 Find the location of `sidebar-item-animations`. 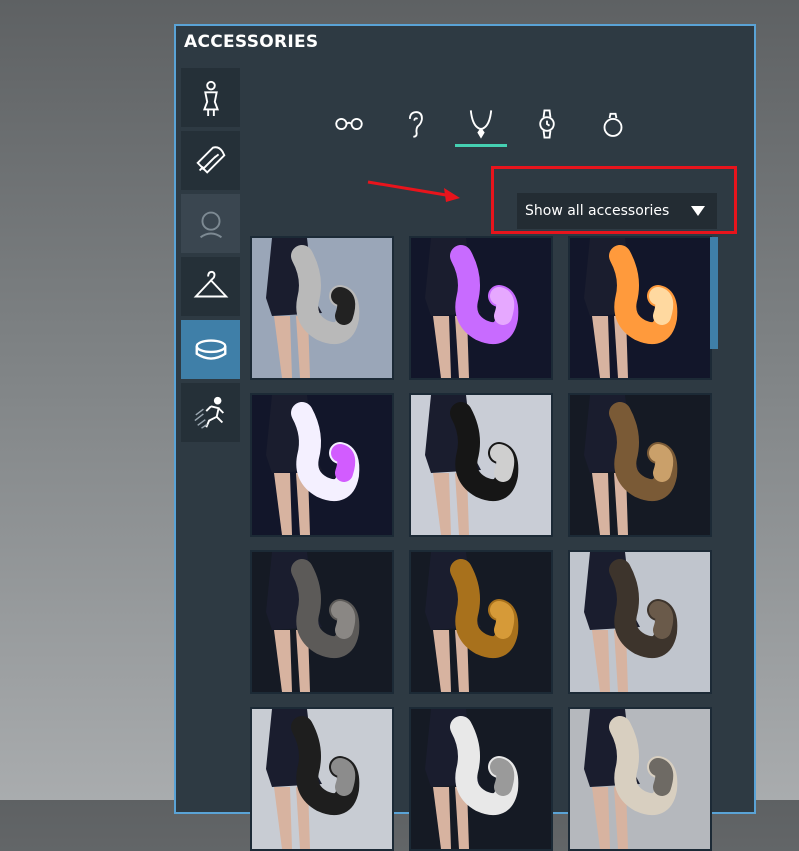

sidebar-item-animations is located at coordinates (210, 412).